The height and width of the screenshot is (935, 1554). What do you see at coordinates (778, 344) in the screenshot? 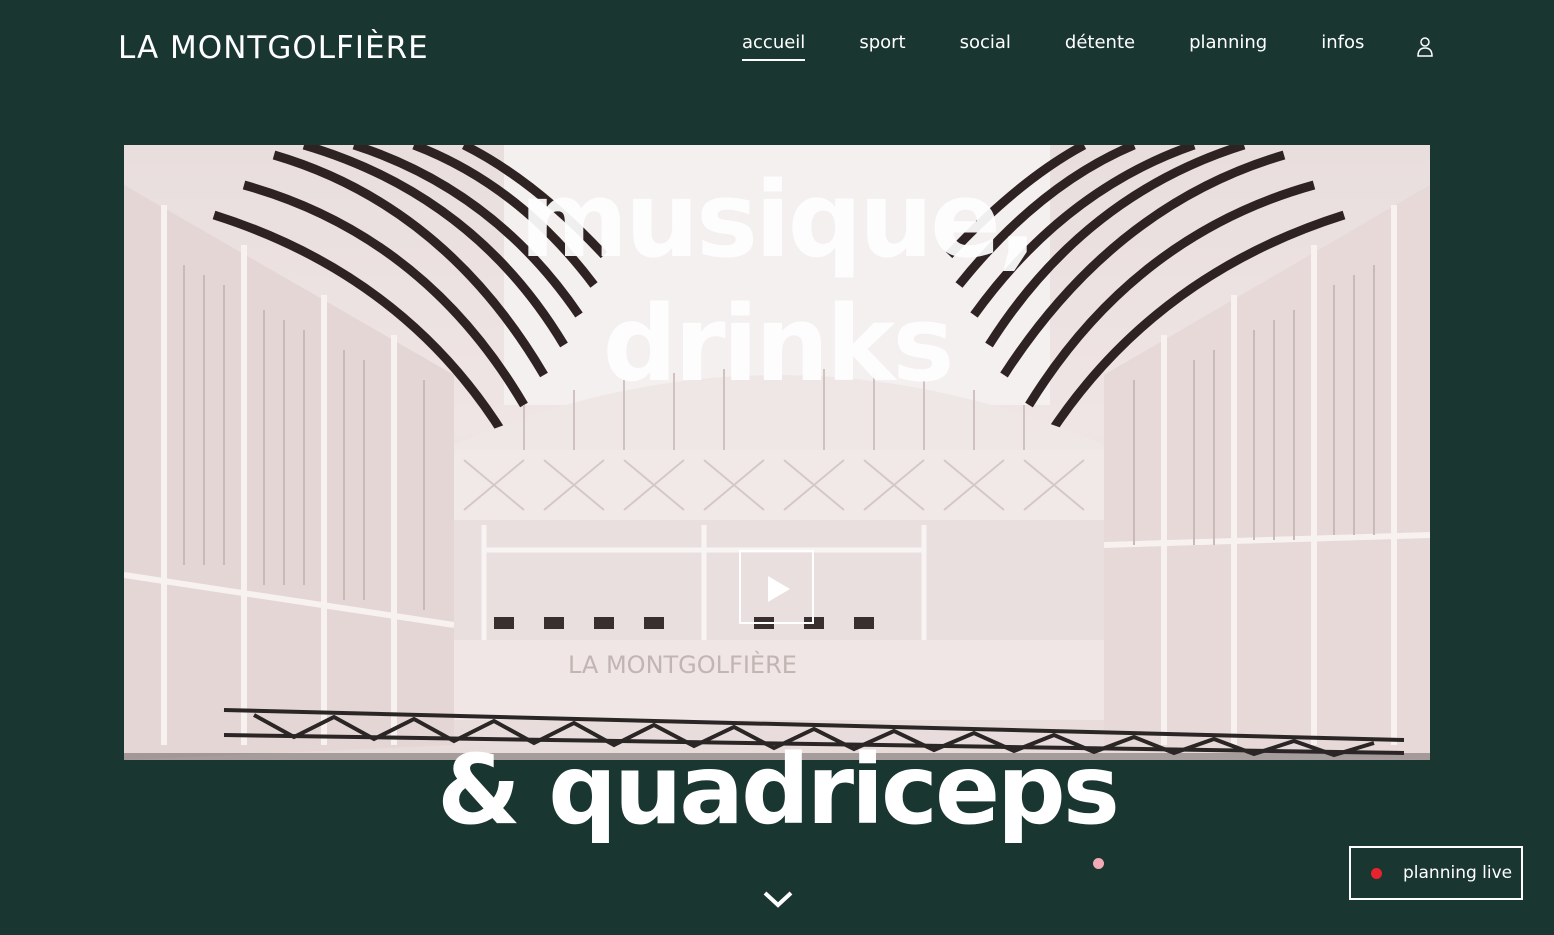
I see `hero-headline-line2: drinks` at bounding box center [778, 344].